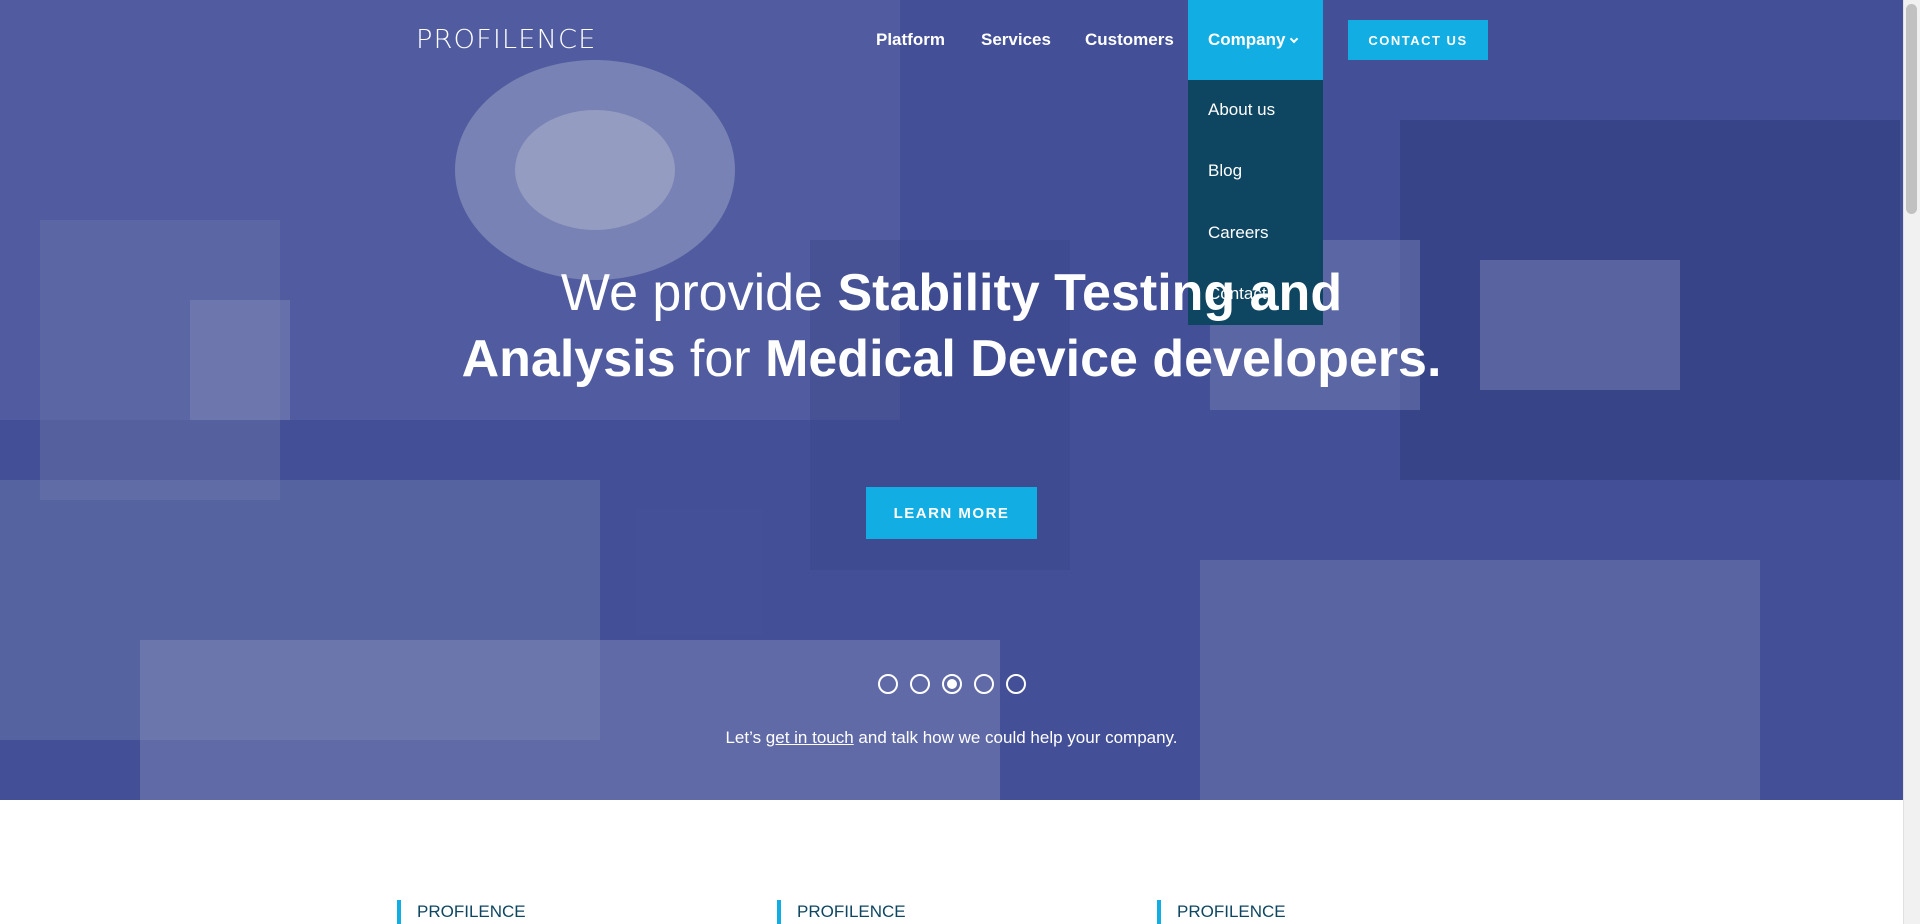 Image resolution: width=1920 pixels, height=924 pixels. Describe the element at coordinates (699, 293) in the screenshot. I see `headline-text: We provide` at that location.